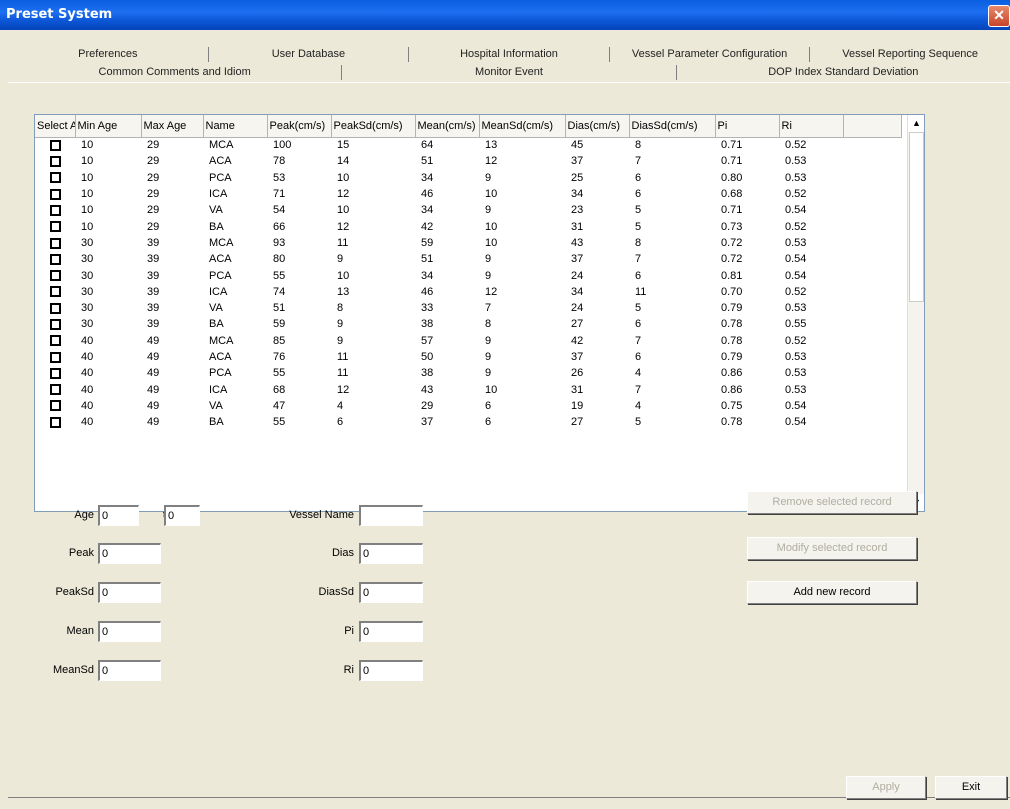 The image size is (1010, 809). I want to click on table-row: 30 39 BA 59 9 38 8 27 6 0.78 0.55, so click(468, 324).